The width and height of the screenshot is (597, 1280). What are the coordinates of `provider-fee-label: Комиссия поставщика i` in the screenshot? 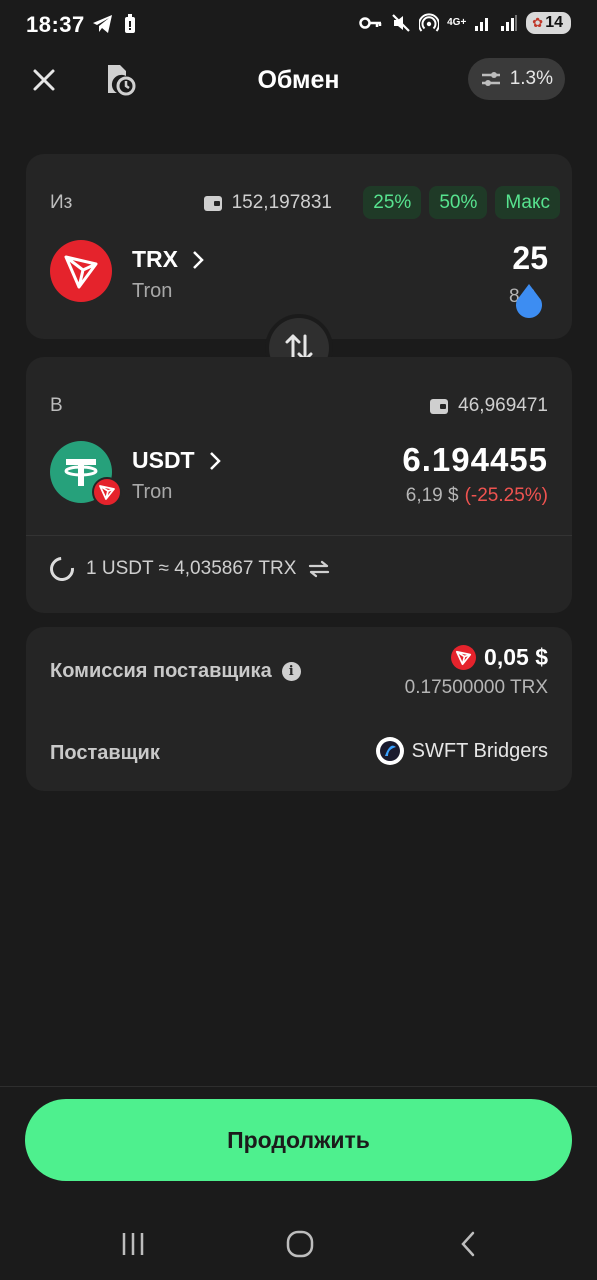 It's located at (175, 671).